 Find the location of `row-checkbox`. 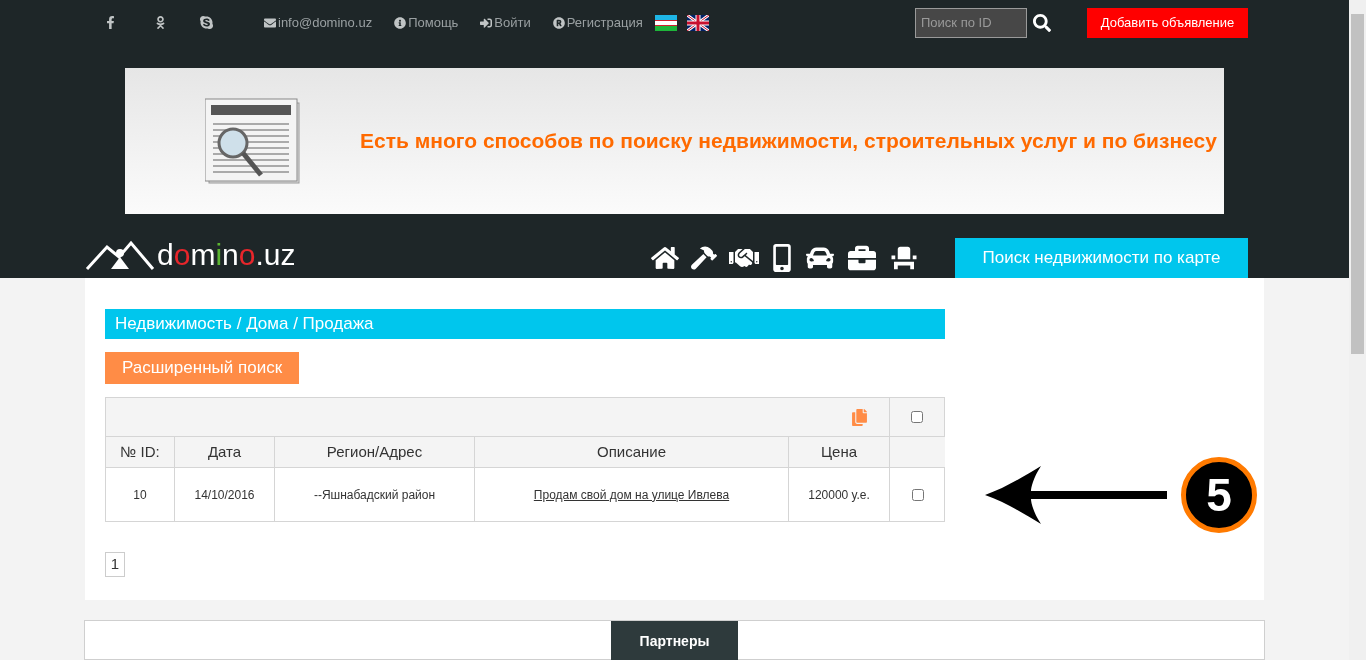

row-checkbox is located at coordinates (917, 494).